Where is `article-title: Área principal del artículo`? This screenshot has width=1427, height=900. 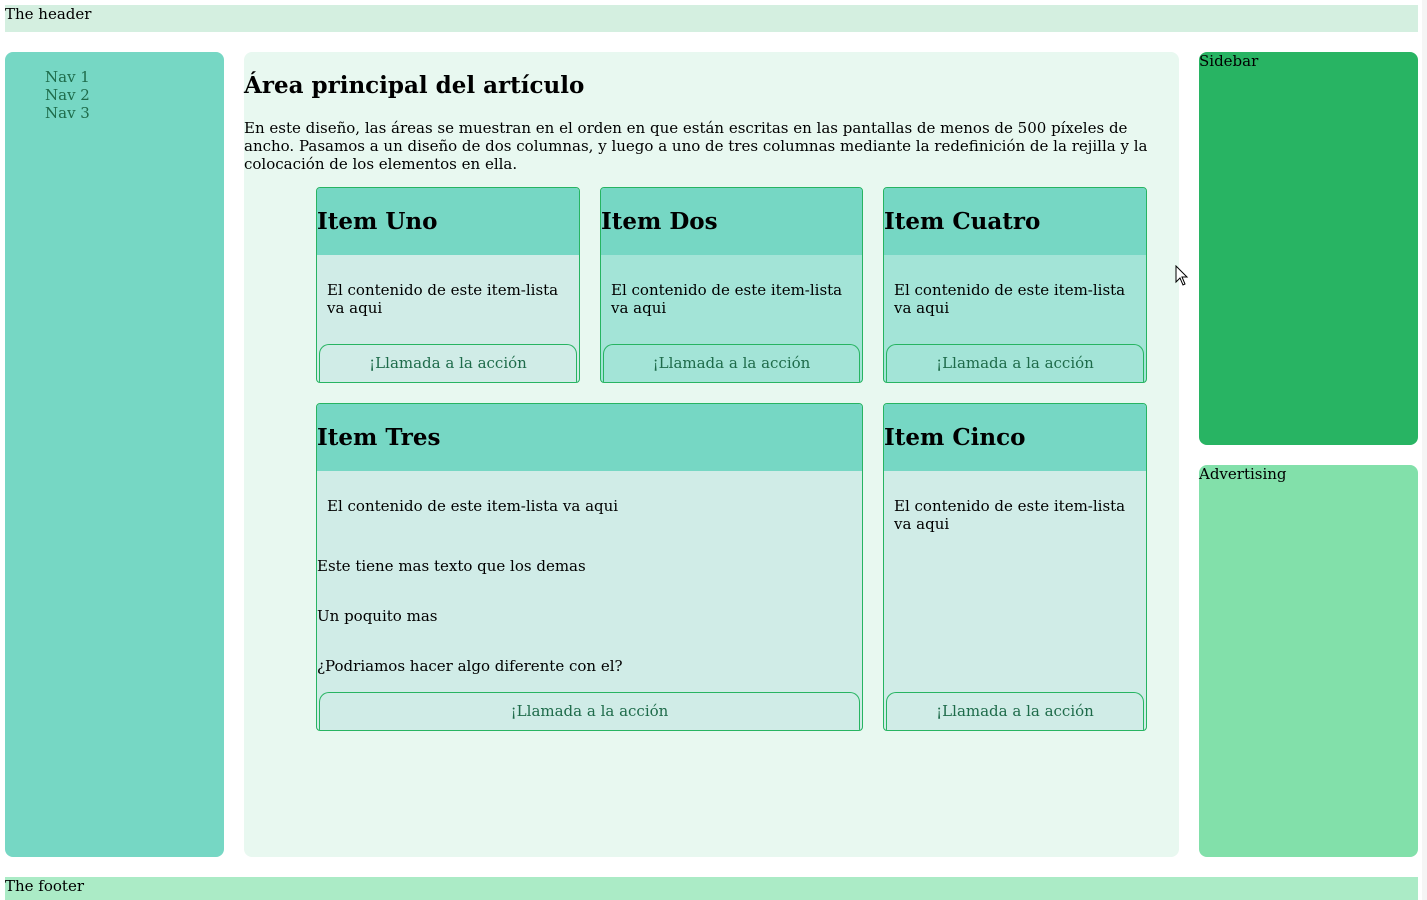
article-title: Área principal del artículo is located at coordinates (414, 85).